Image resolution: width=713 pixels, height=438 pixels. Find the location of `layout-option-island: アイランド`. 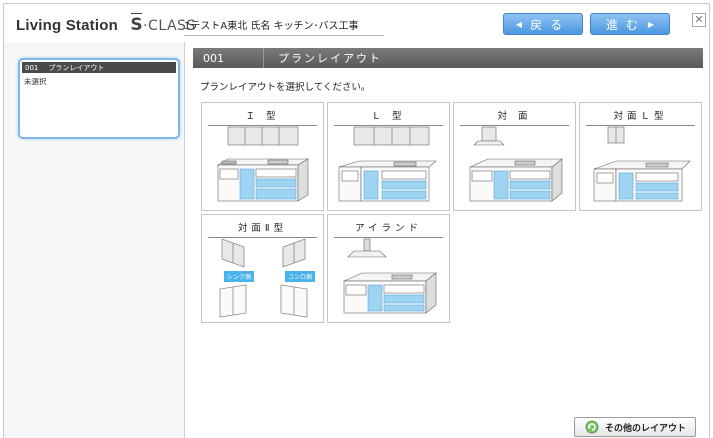

layout-option-island: アイランド is located at coordinates (388, 268).